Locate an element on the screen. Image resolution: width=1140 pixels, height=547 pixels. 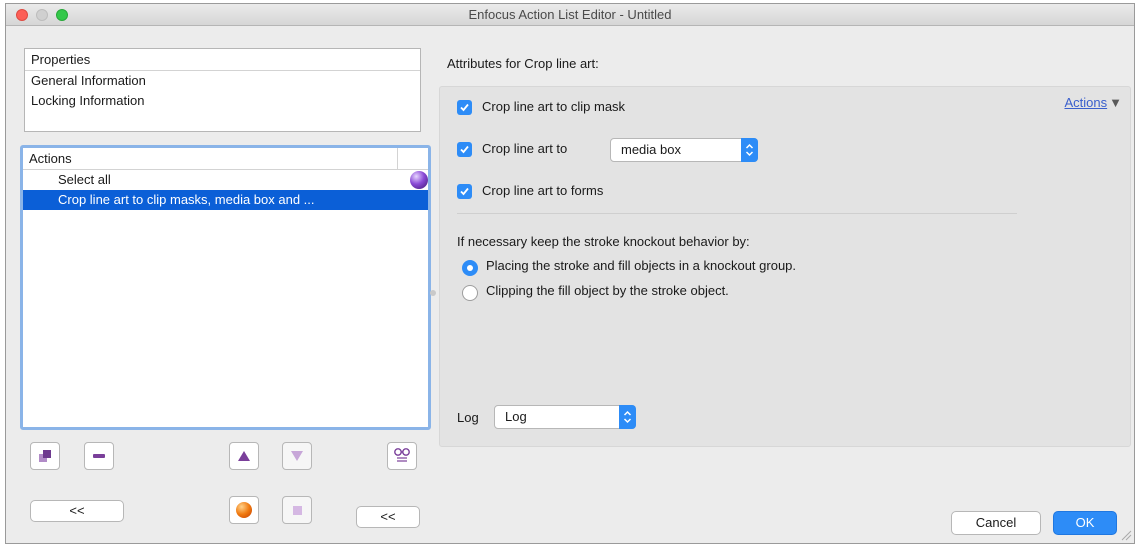
crop-target-value: media box is located at coordinates (651, 149).